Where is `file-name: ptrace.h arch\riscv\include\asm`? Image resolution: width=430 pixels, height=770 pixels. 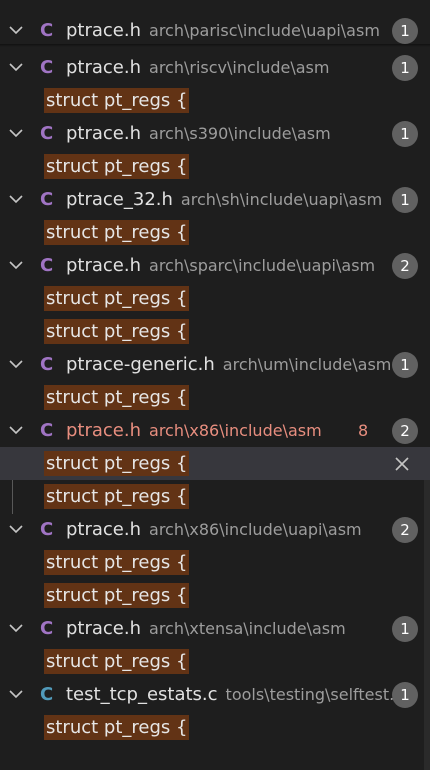 file-name: ptrace.h arch\riscv\include\asm is located at coordinates (197, 67).